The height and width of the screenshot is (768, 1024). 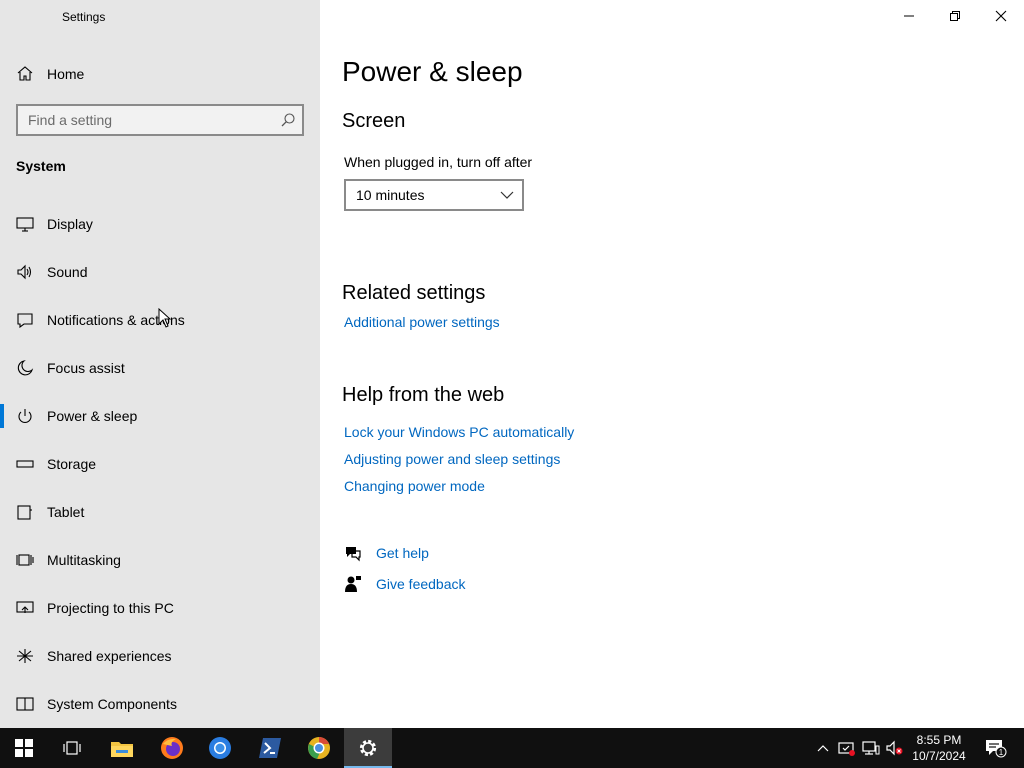 I want to click on tablet-icon, so click(x=24, y=512).